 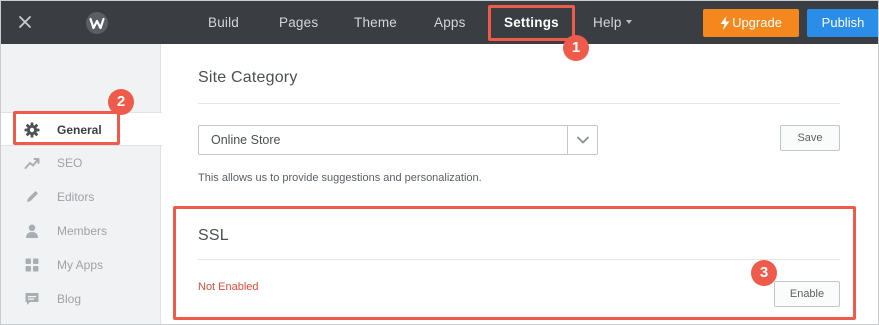 I want to click on nav-pages: Pages, so click(x=298, y=22).